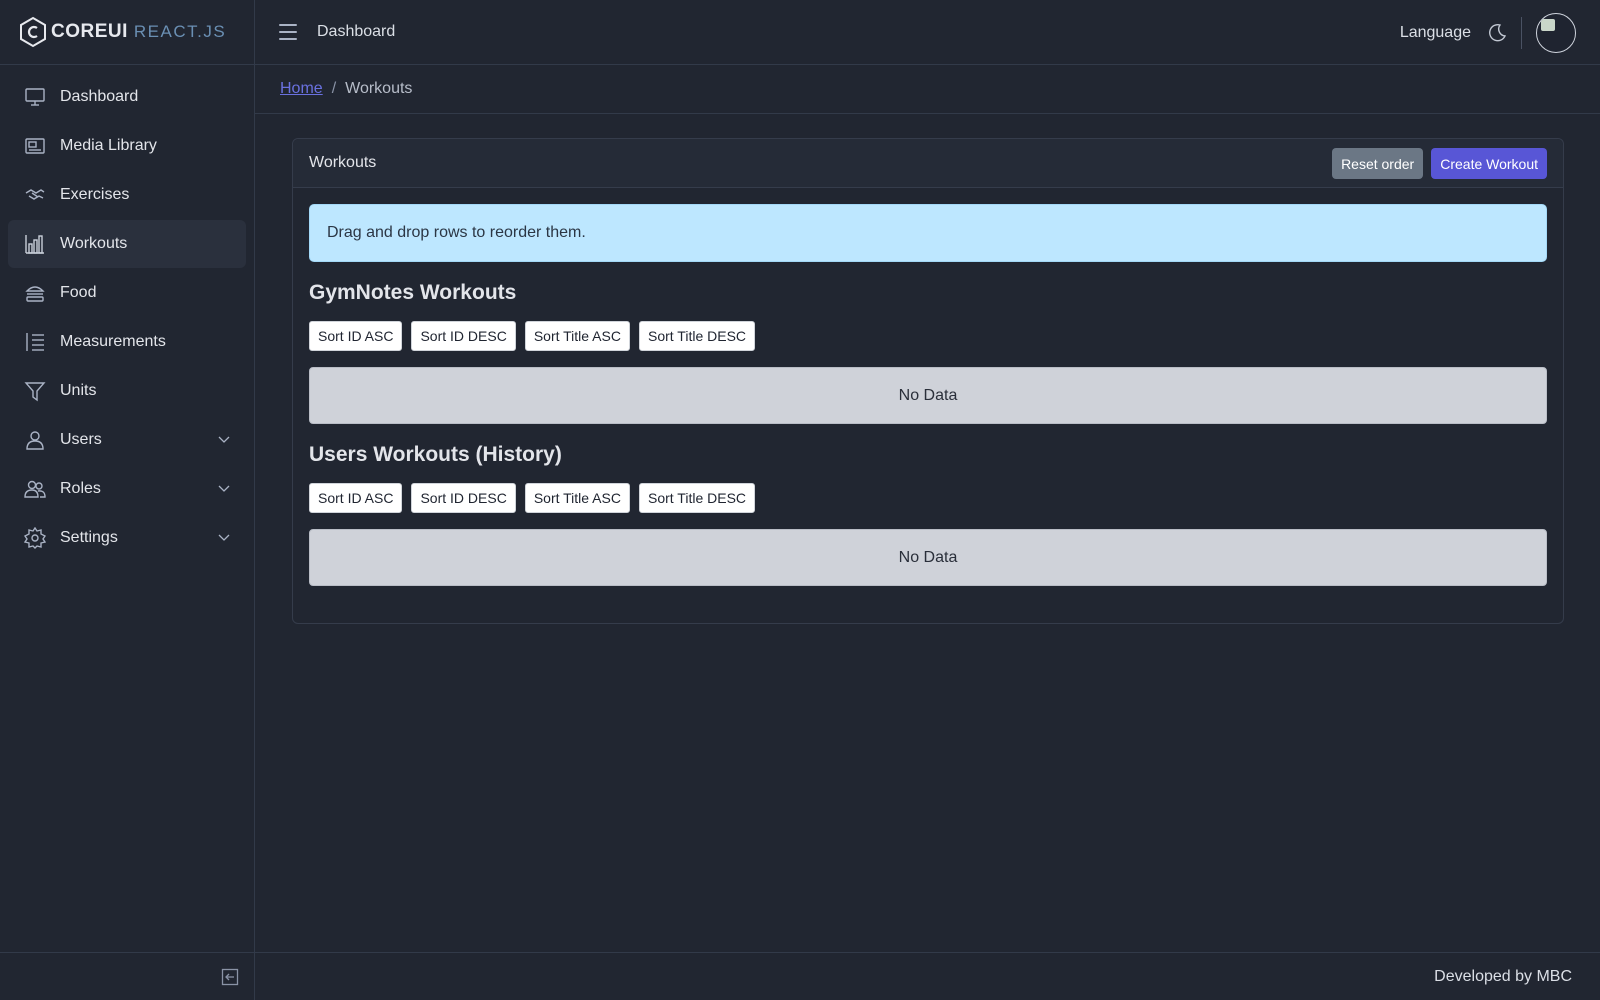 The width and height of the screenshot is (1600, 1000). Describe the element at coordinates (230, 977) in the screenshot. I see `sidebar-collapse-icon` at that location.